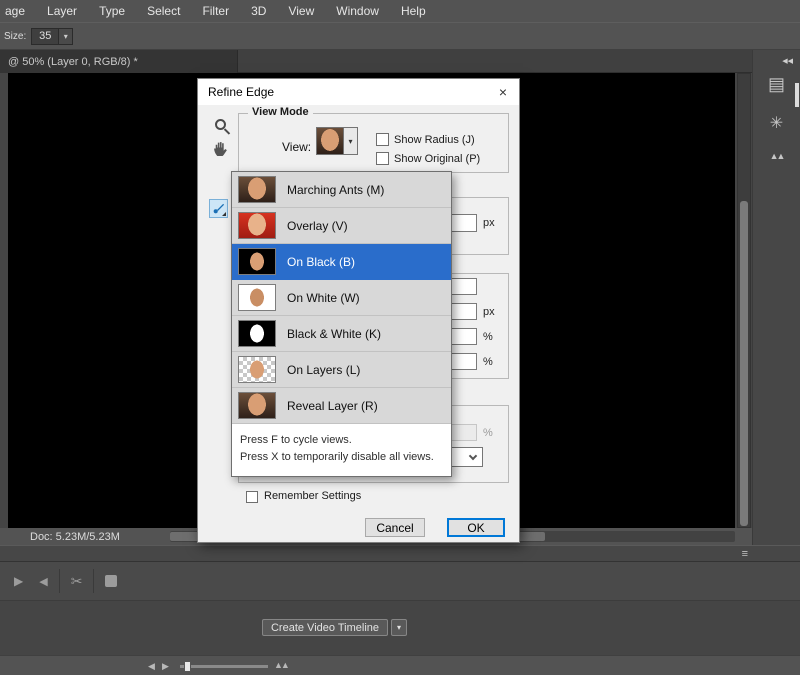 Image resolution: width=800 pixels, height=675 pixels. I want to click on refine-radius-tool-button, so click(218, 208).